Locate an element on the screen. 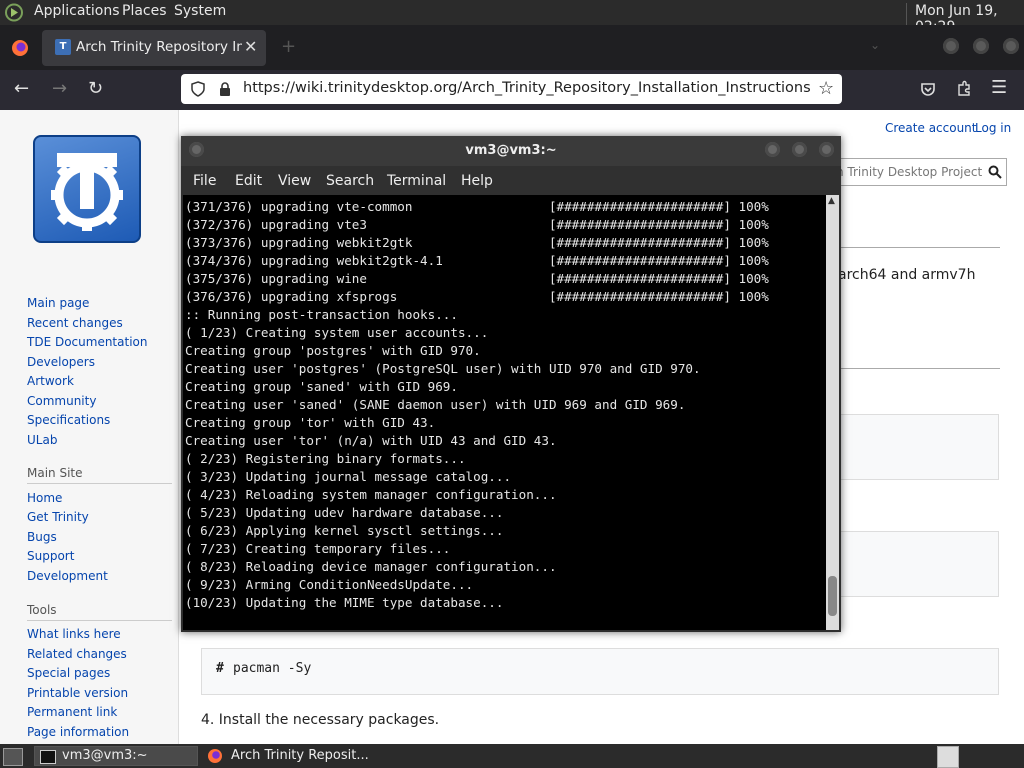 This screenshot has height=768, width=1024. sidebar-divider is located at coordinates (99, 620).